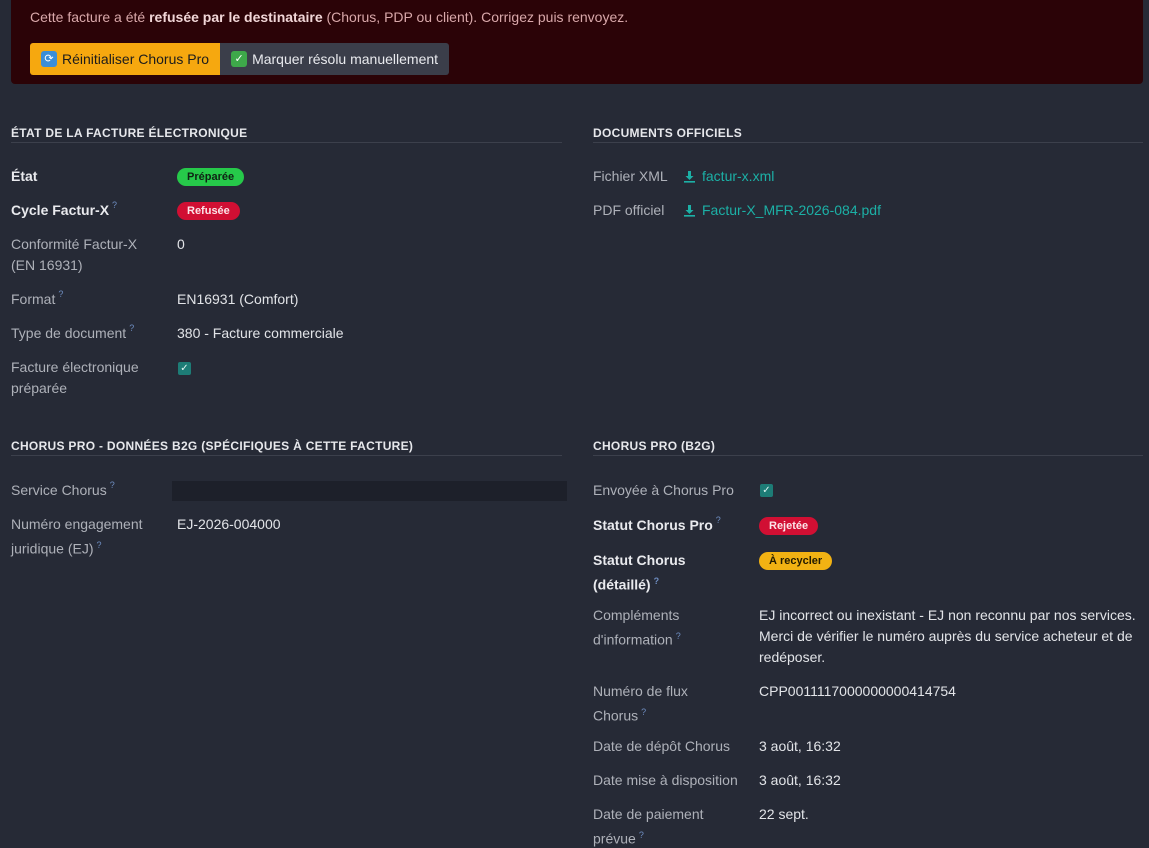  What do you see at coordinates (738, 176) in the screenshot?
I see `xml-file-name: factur-x.xml` at bounding box center [738, 176].